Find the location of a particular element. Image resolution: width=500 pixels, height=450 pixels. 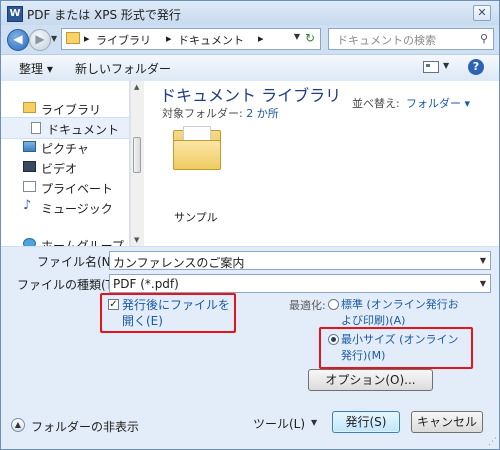

sort-label: 並べ替え: is located at coordinates (376, 103).